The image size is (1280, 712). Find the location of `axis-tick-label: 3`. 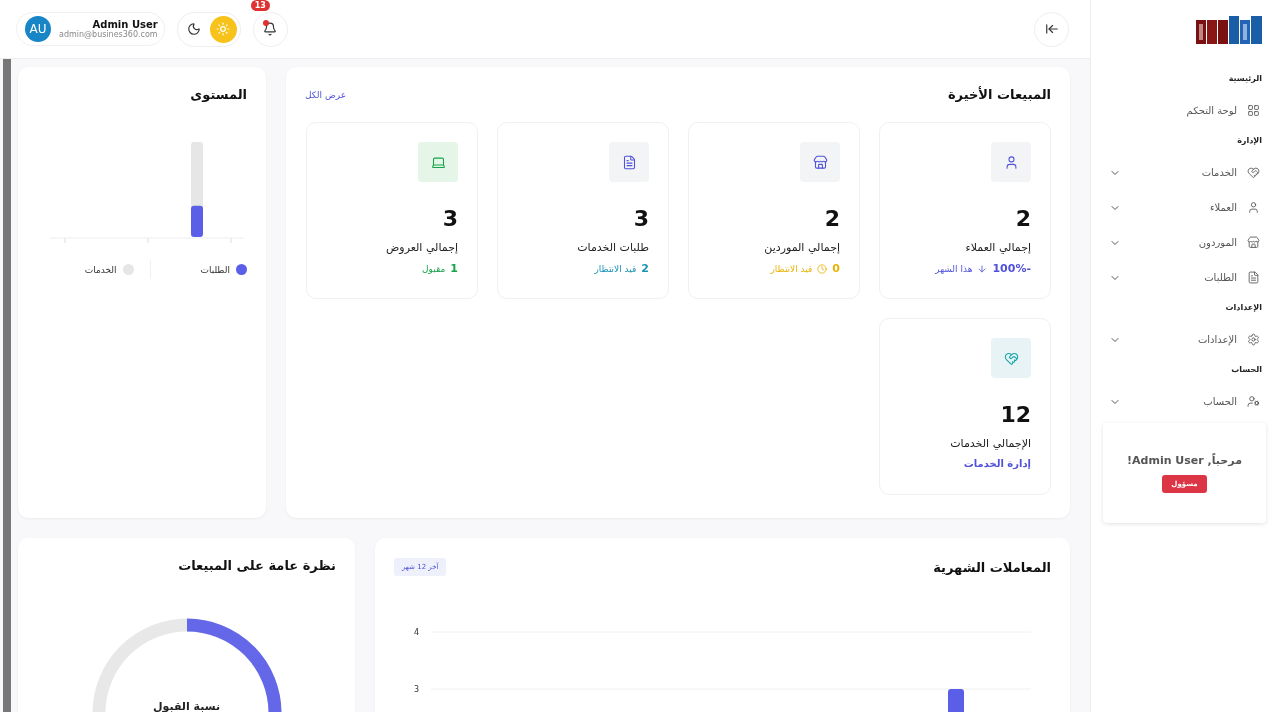

axis-tick-label: 3 is located at coordinates (416, 689).